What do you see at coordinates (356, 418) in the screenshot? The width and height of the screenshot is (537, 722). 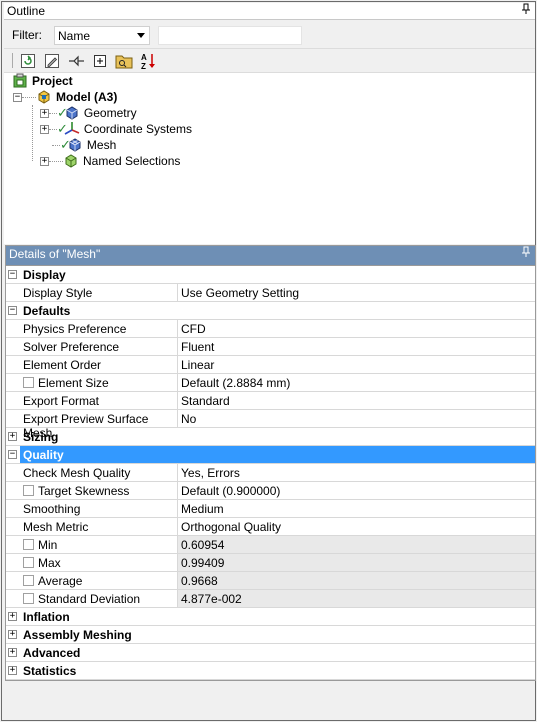 I see `property-value: No` at bounding box center [356, 418].